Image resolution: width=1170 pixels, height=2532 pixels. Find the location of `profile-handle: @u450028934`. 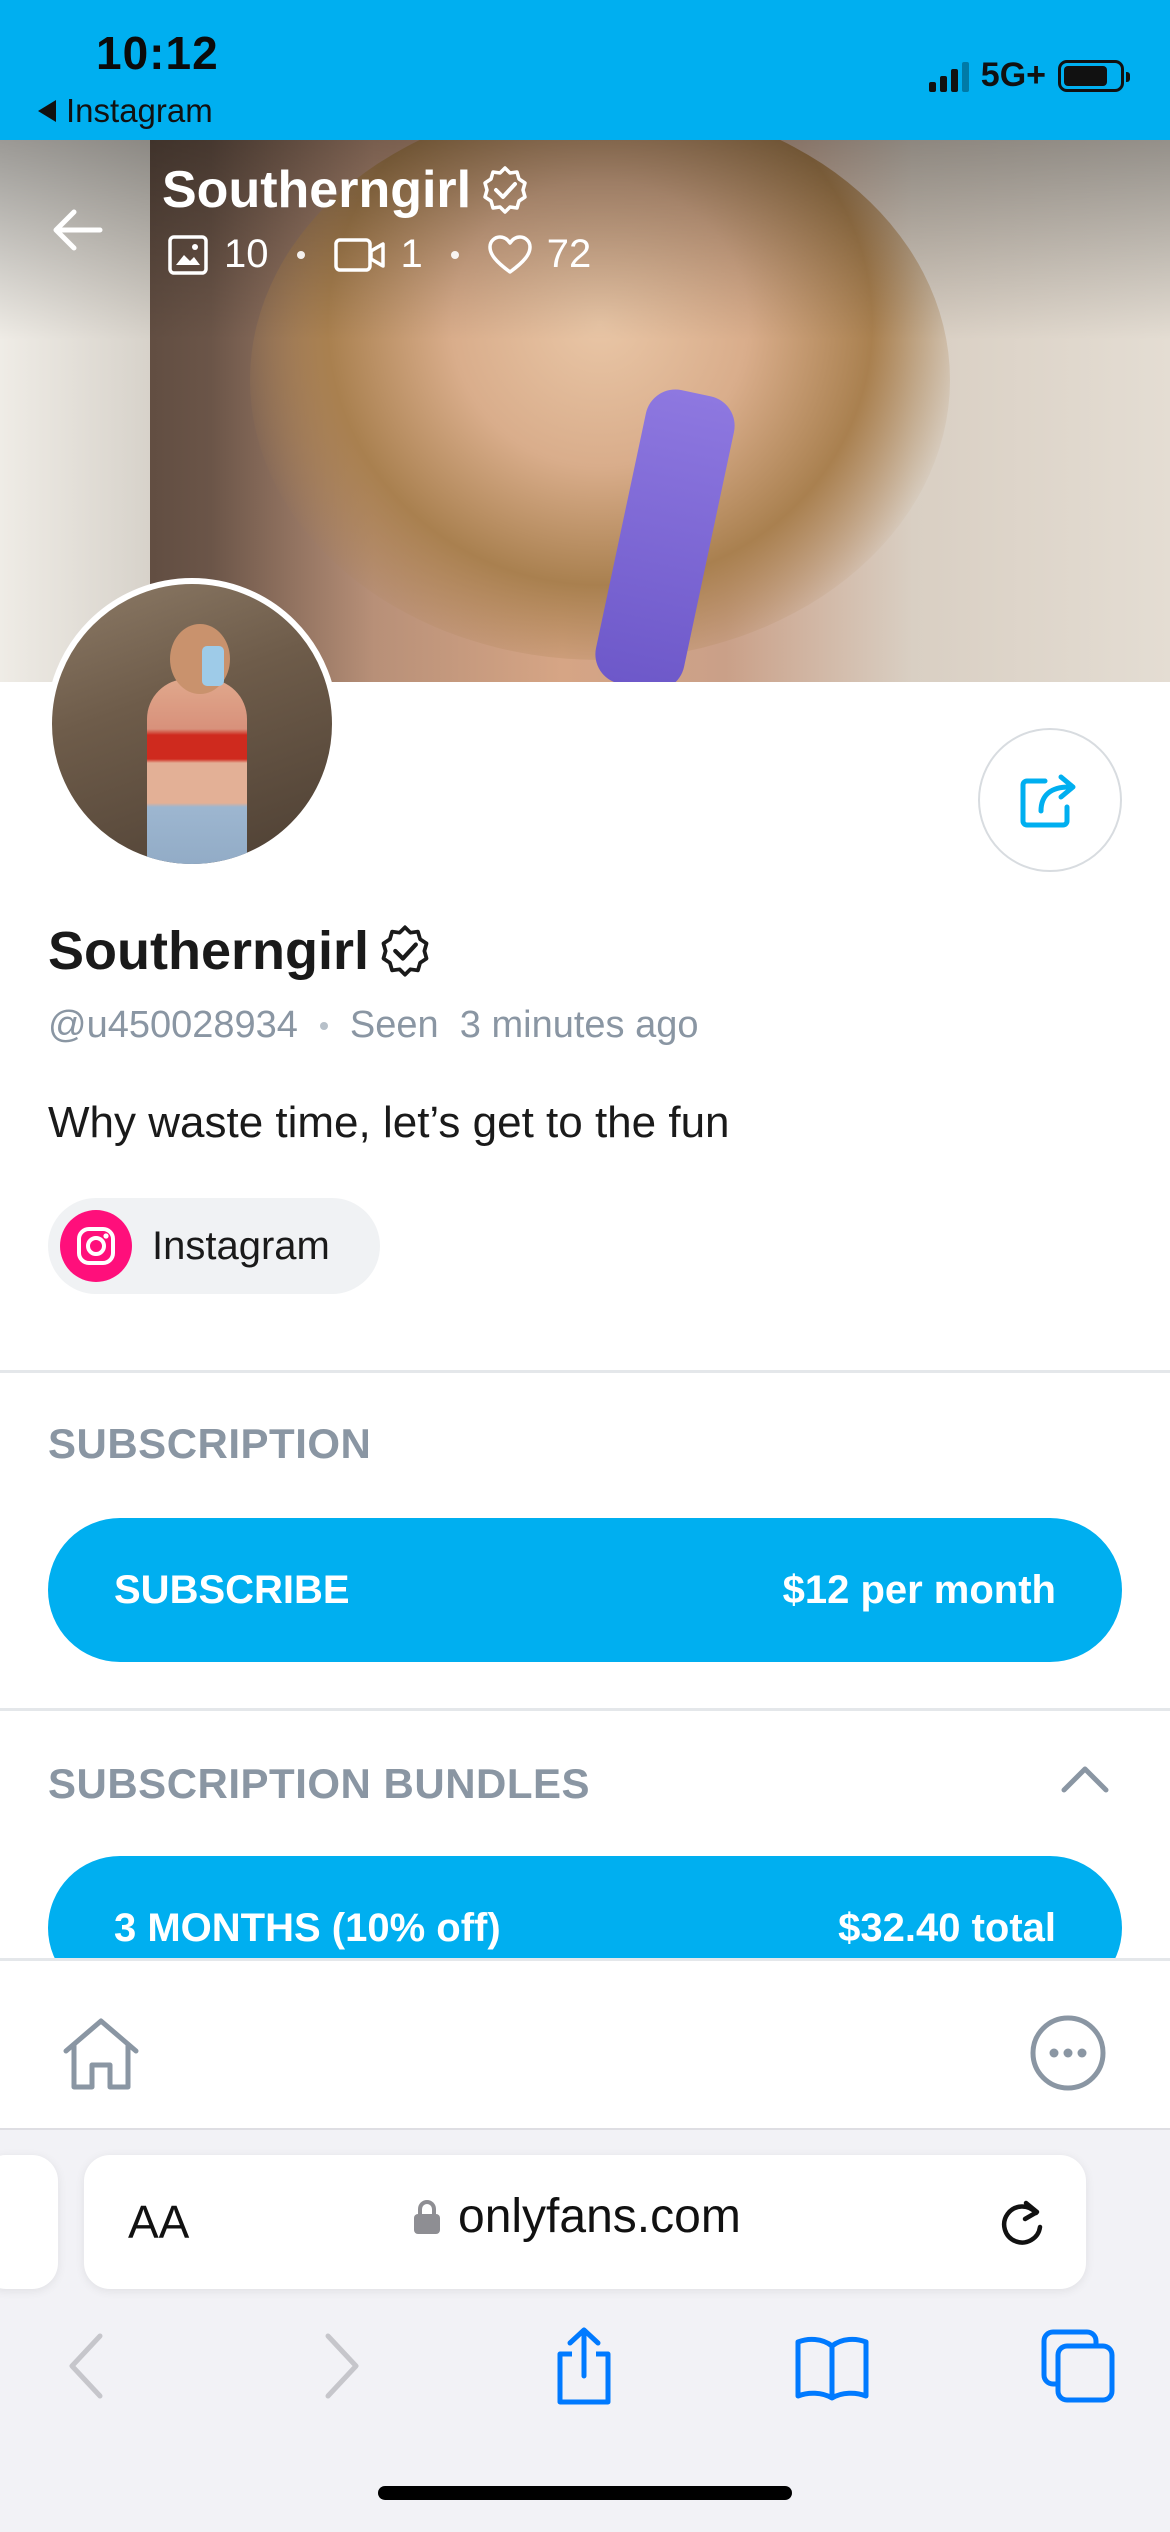

profile-handle: @u450028934 is located at coordinates (173, 1025).